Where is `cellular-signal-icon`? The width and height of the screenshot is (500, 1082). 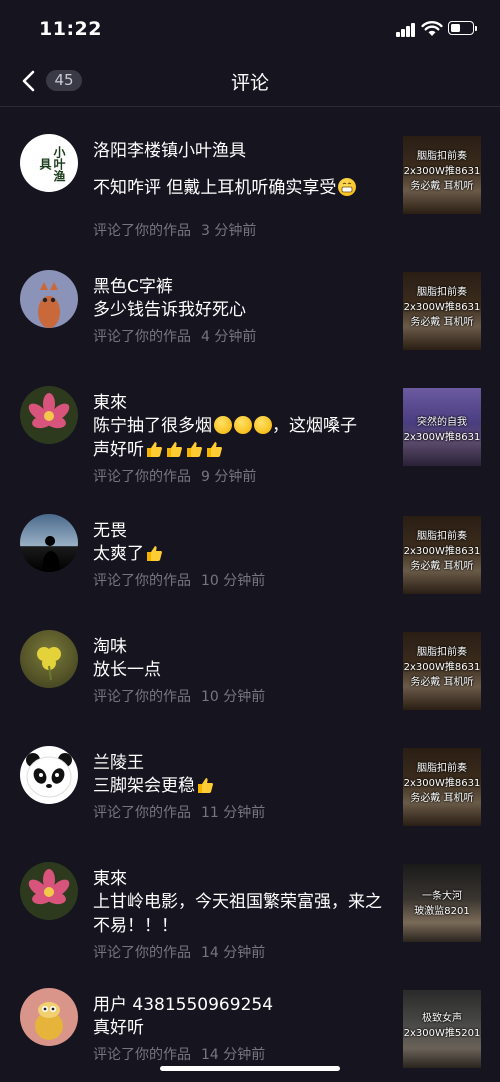
cellular-signal-icon is located at coordinates (406, 30).